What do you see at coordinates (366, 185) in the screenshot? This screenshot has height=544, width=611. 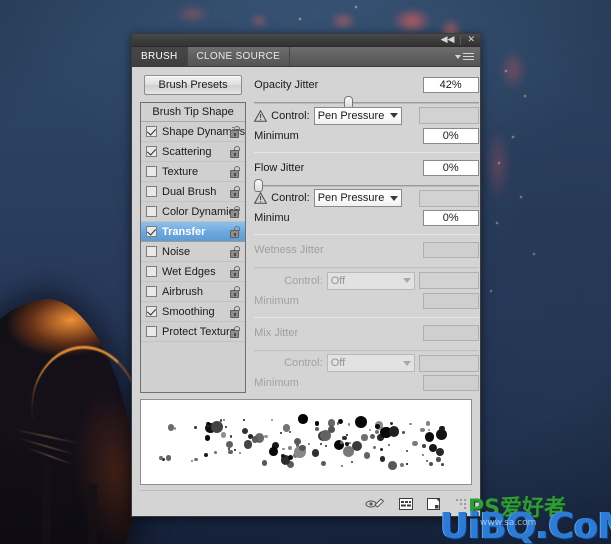 I see `flow-jitter-slider` at bounding box center [366, 185].